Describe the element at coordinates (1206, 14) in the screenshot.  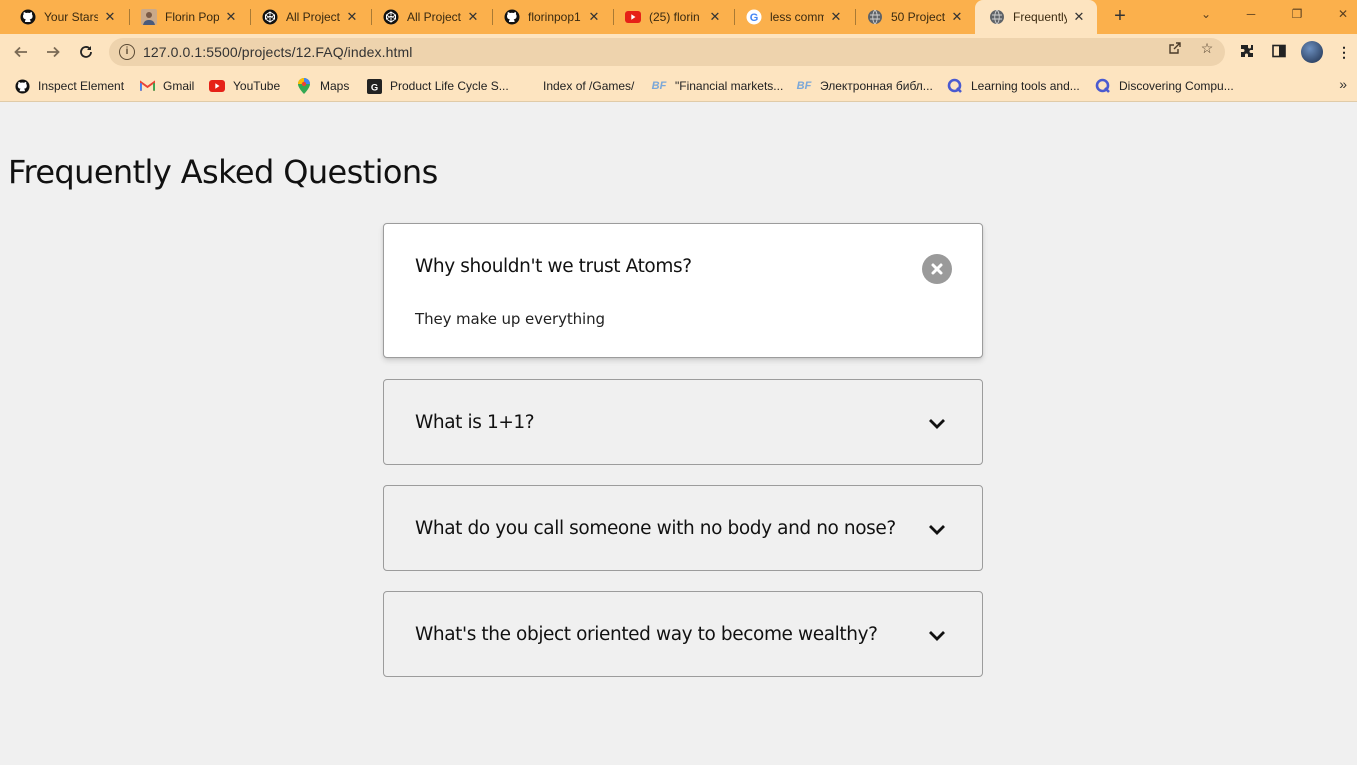
I see `tab-search-icon: ⌄` at that location.